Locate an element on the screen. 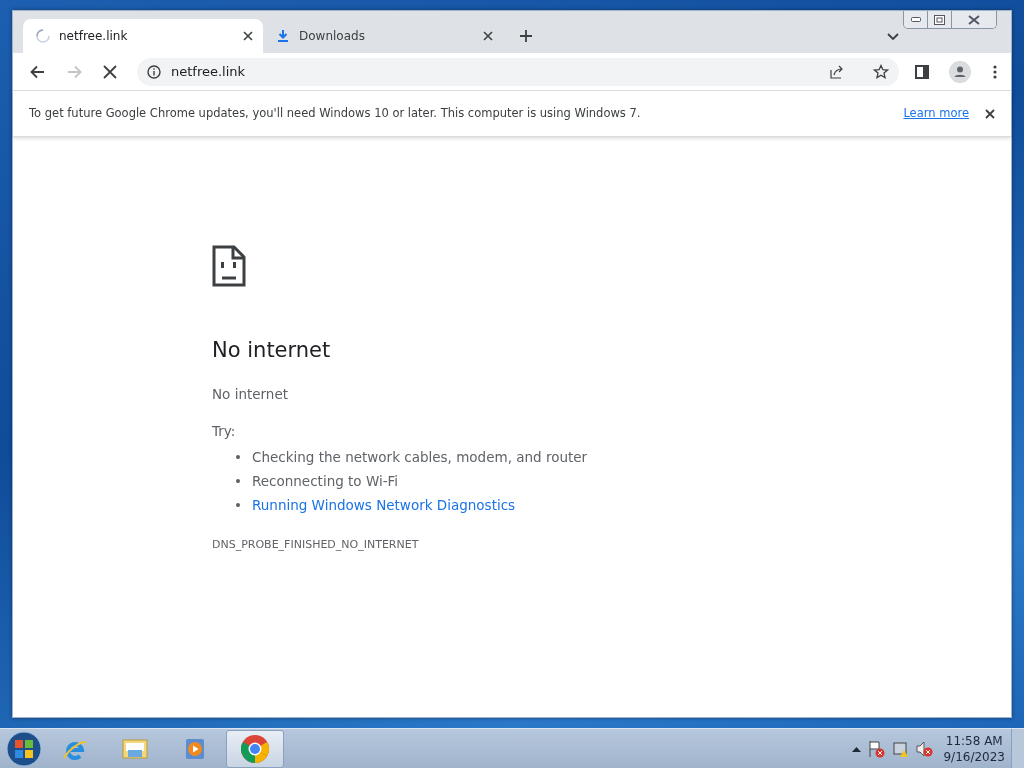 This screenshot has width=1024, height=768. maximize-button is located at coordinates (940, 19).